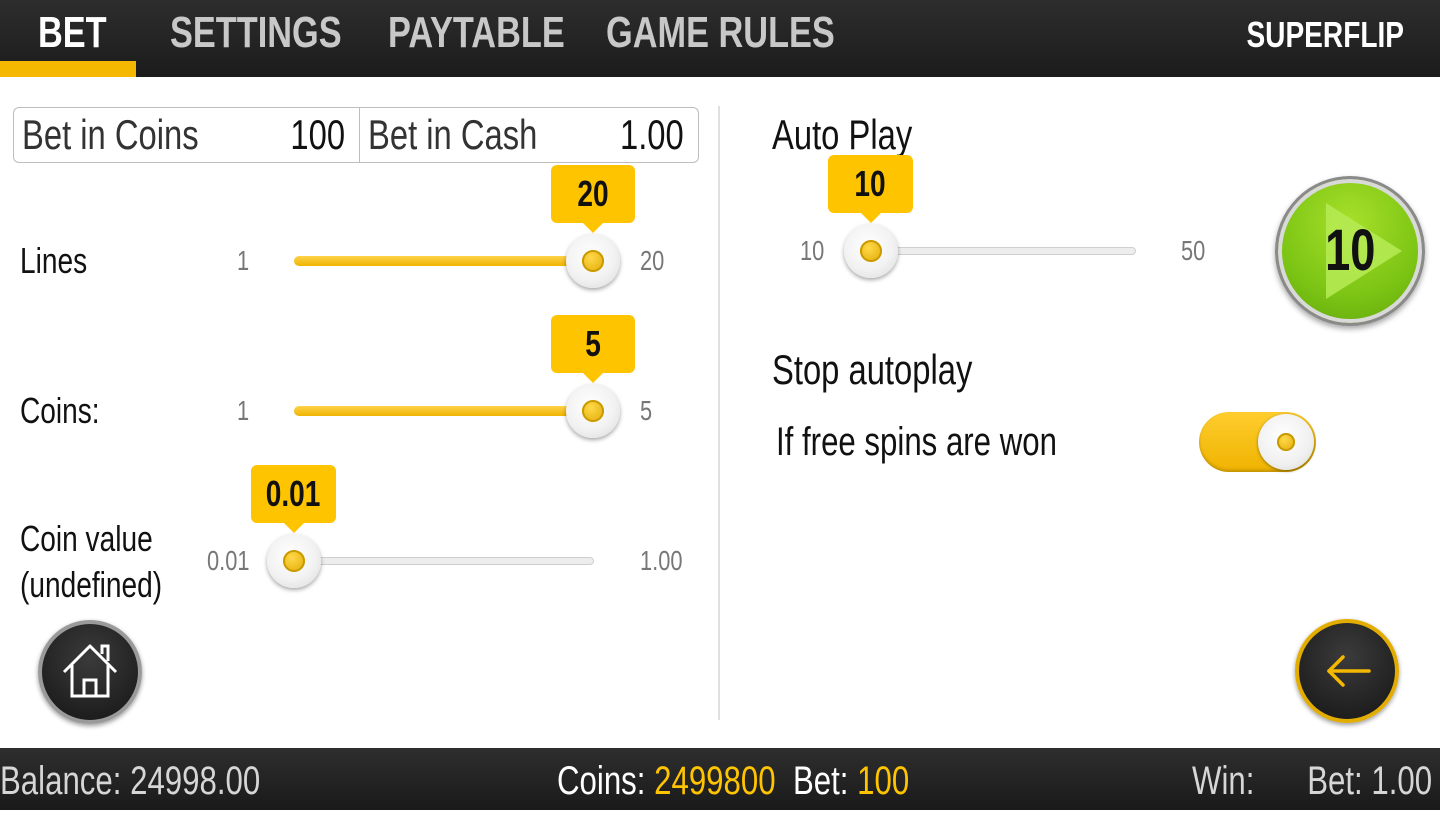  Describe the element at coordinates (593, 199) in the screenshot. I see `lines-value-bubble: 20` at that location.